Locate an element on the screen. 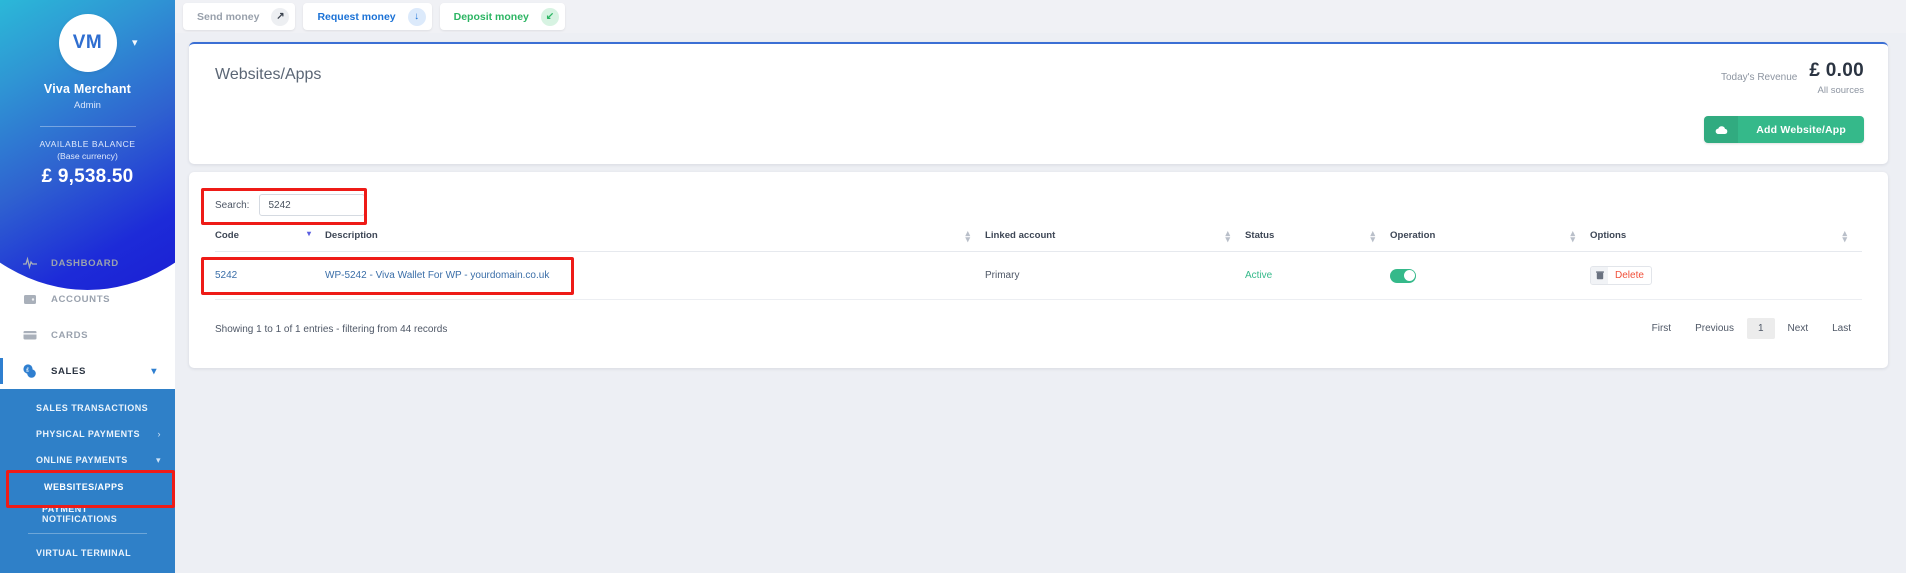 Image resolution: width=1906 pixels, height=573 pixels. delete-button: Delete is located at coordinates (1621, 275).